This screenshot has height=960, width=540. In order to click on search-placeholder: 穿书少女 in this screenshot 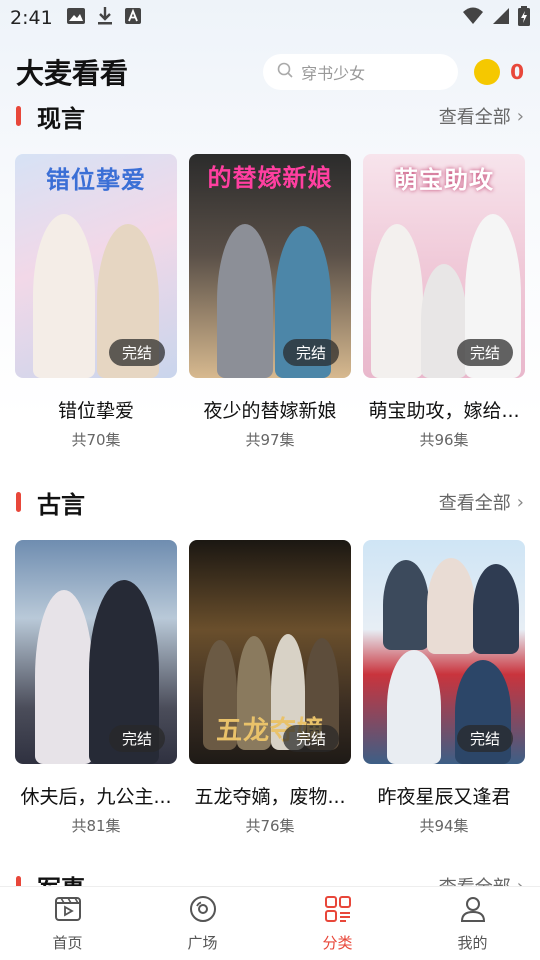, I will do `click(333, 73)`.